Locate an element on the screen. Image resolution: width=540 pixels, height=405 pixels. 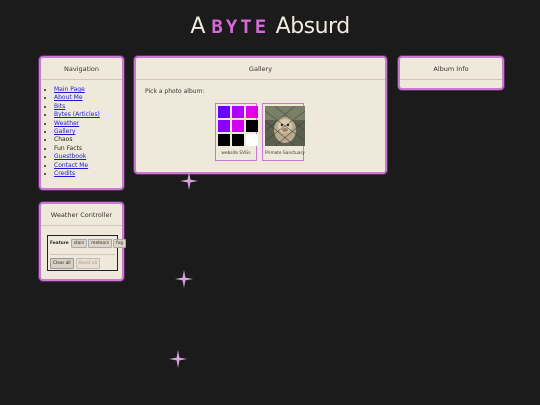
feature-row: Feature stars meteors fog is located at coordinates (87, 242).